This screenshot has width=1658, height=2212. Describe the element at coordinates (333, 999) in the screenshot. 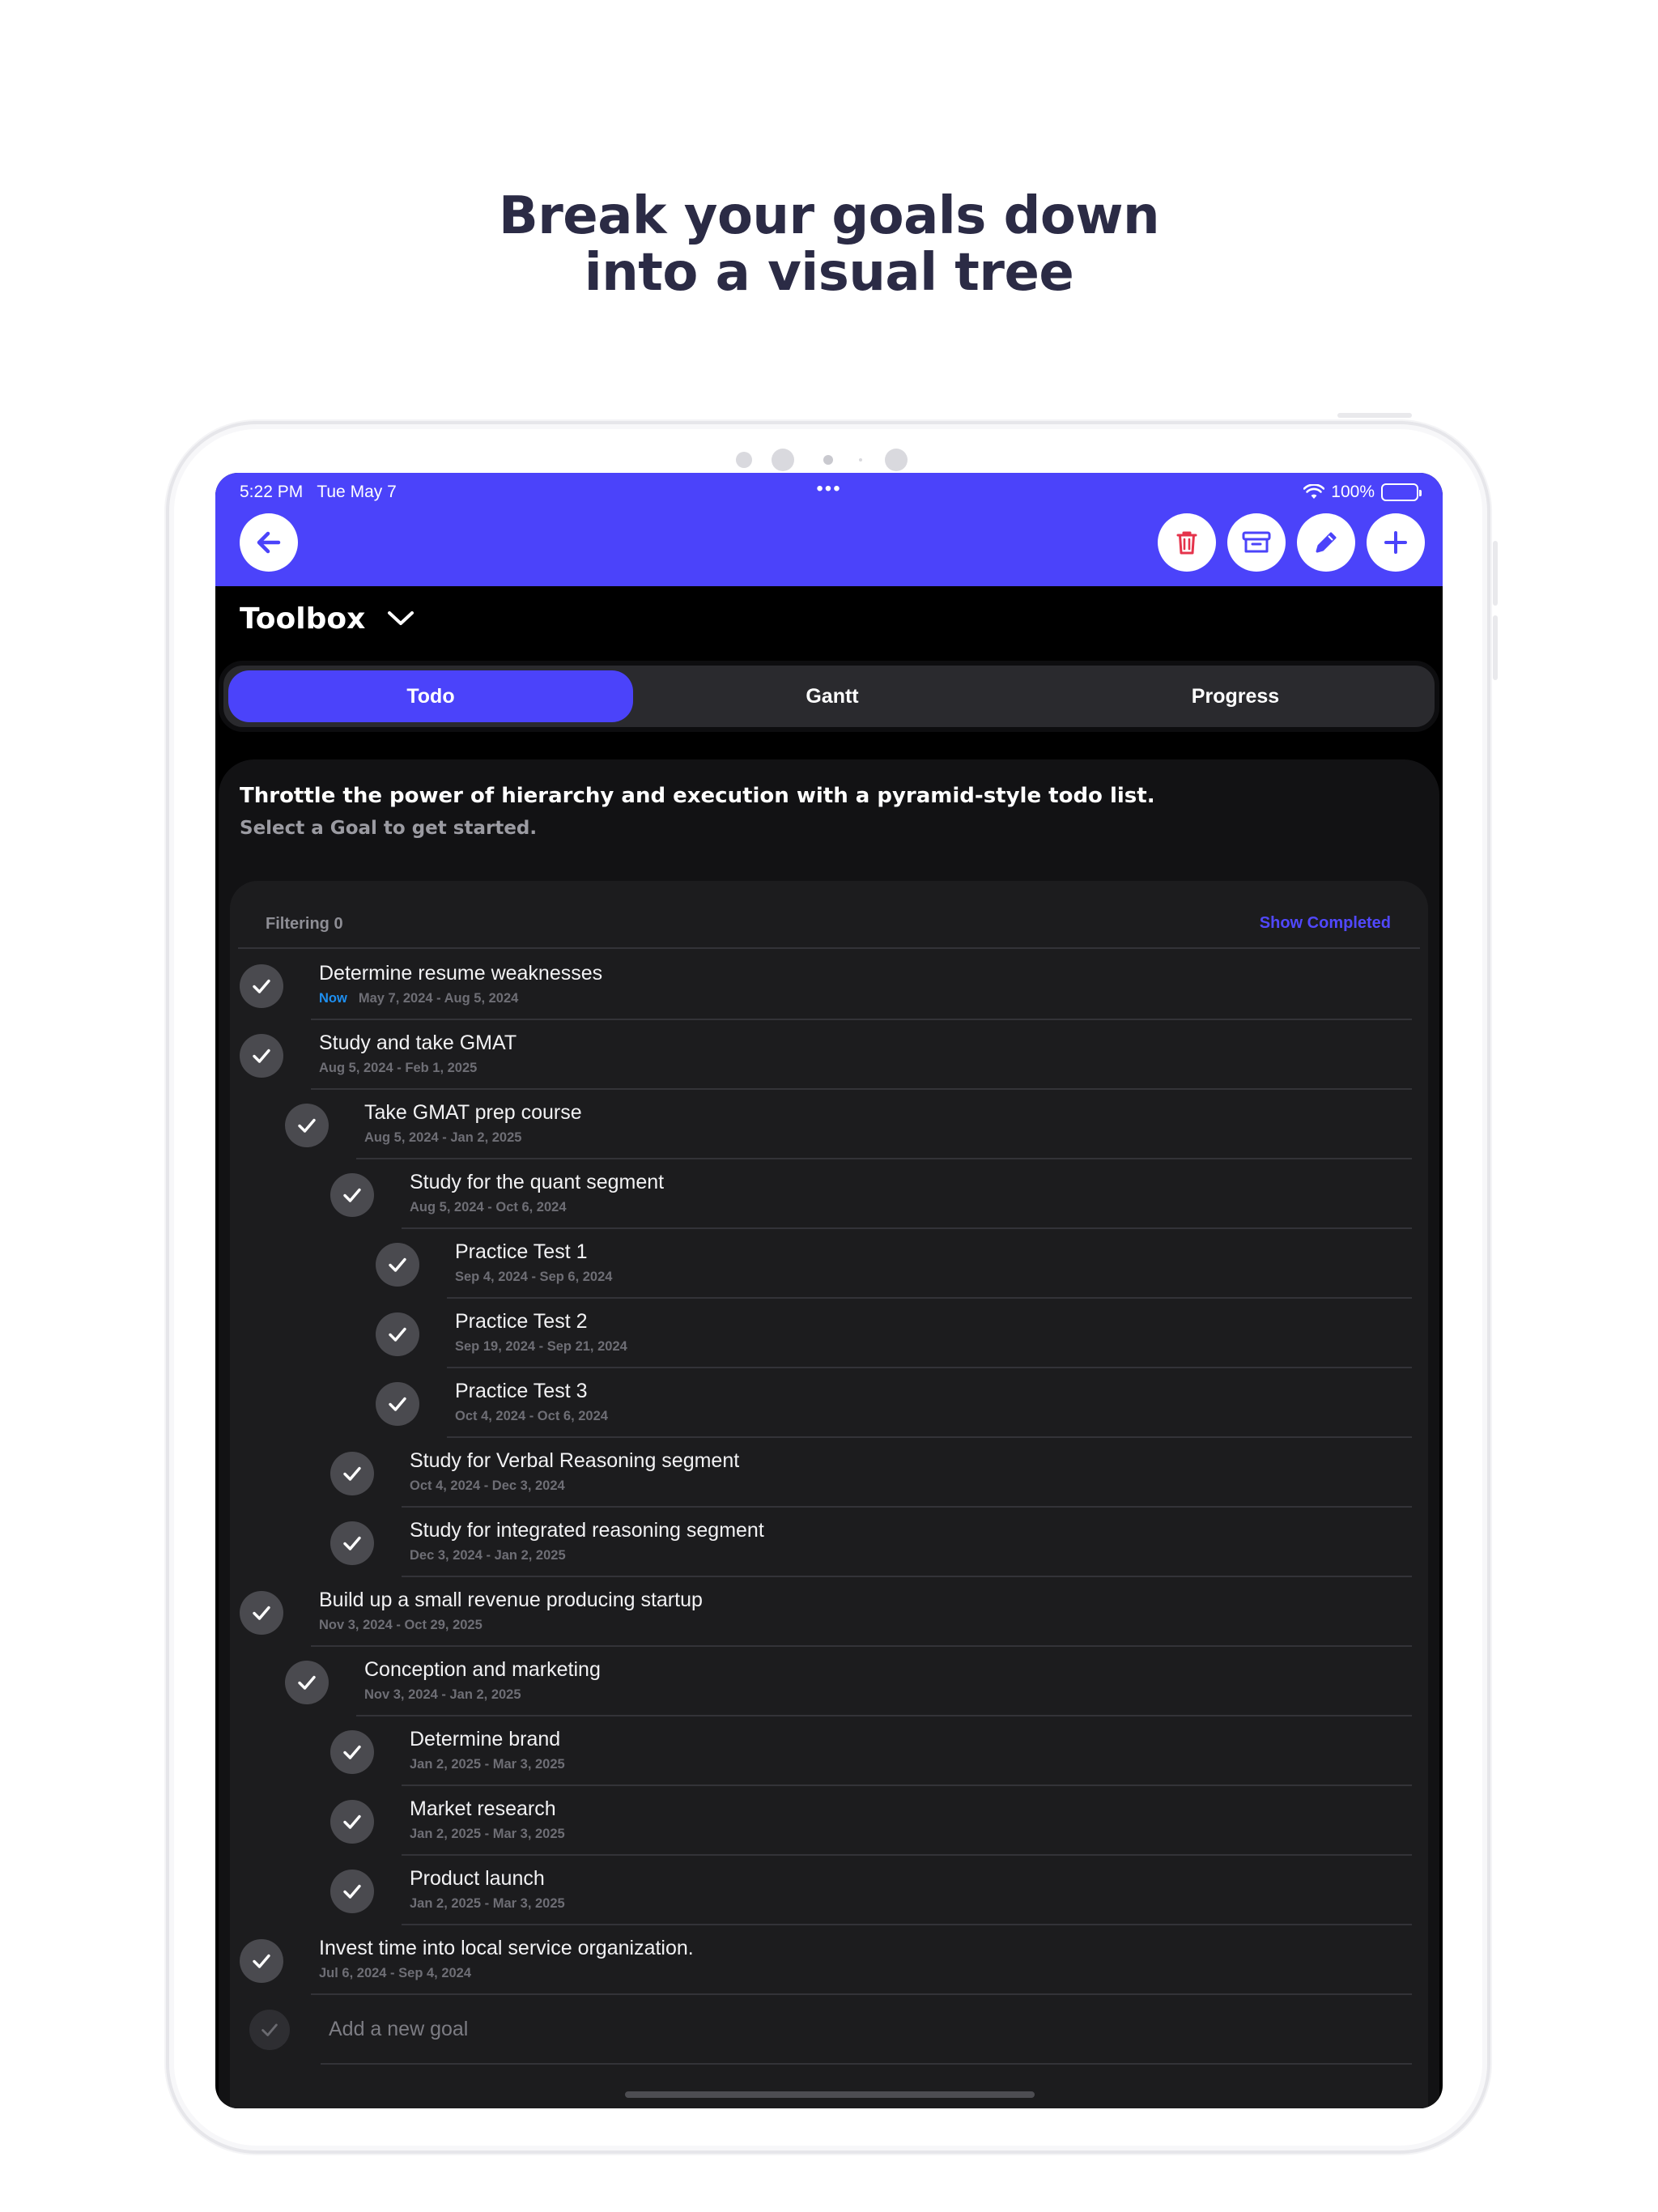

I see `now-badge: Now` at that location.